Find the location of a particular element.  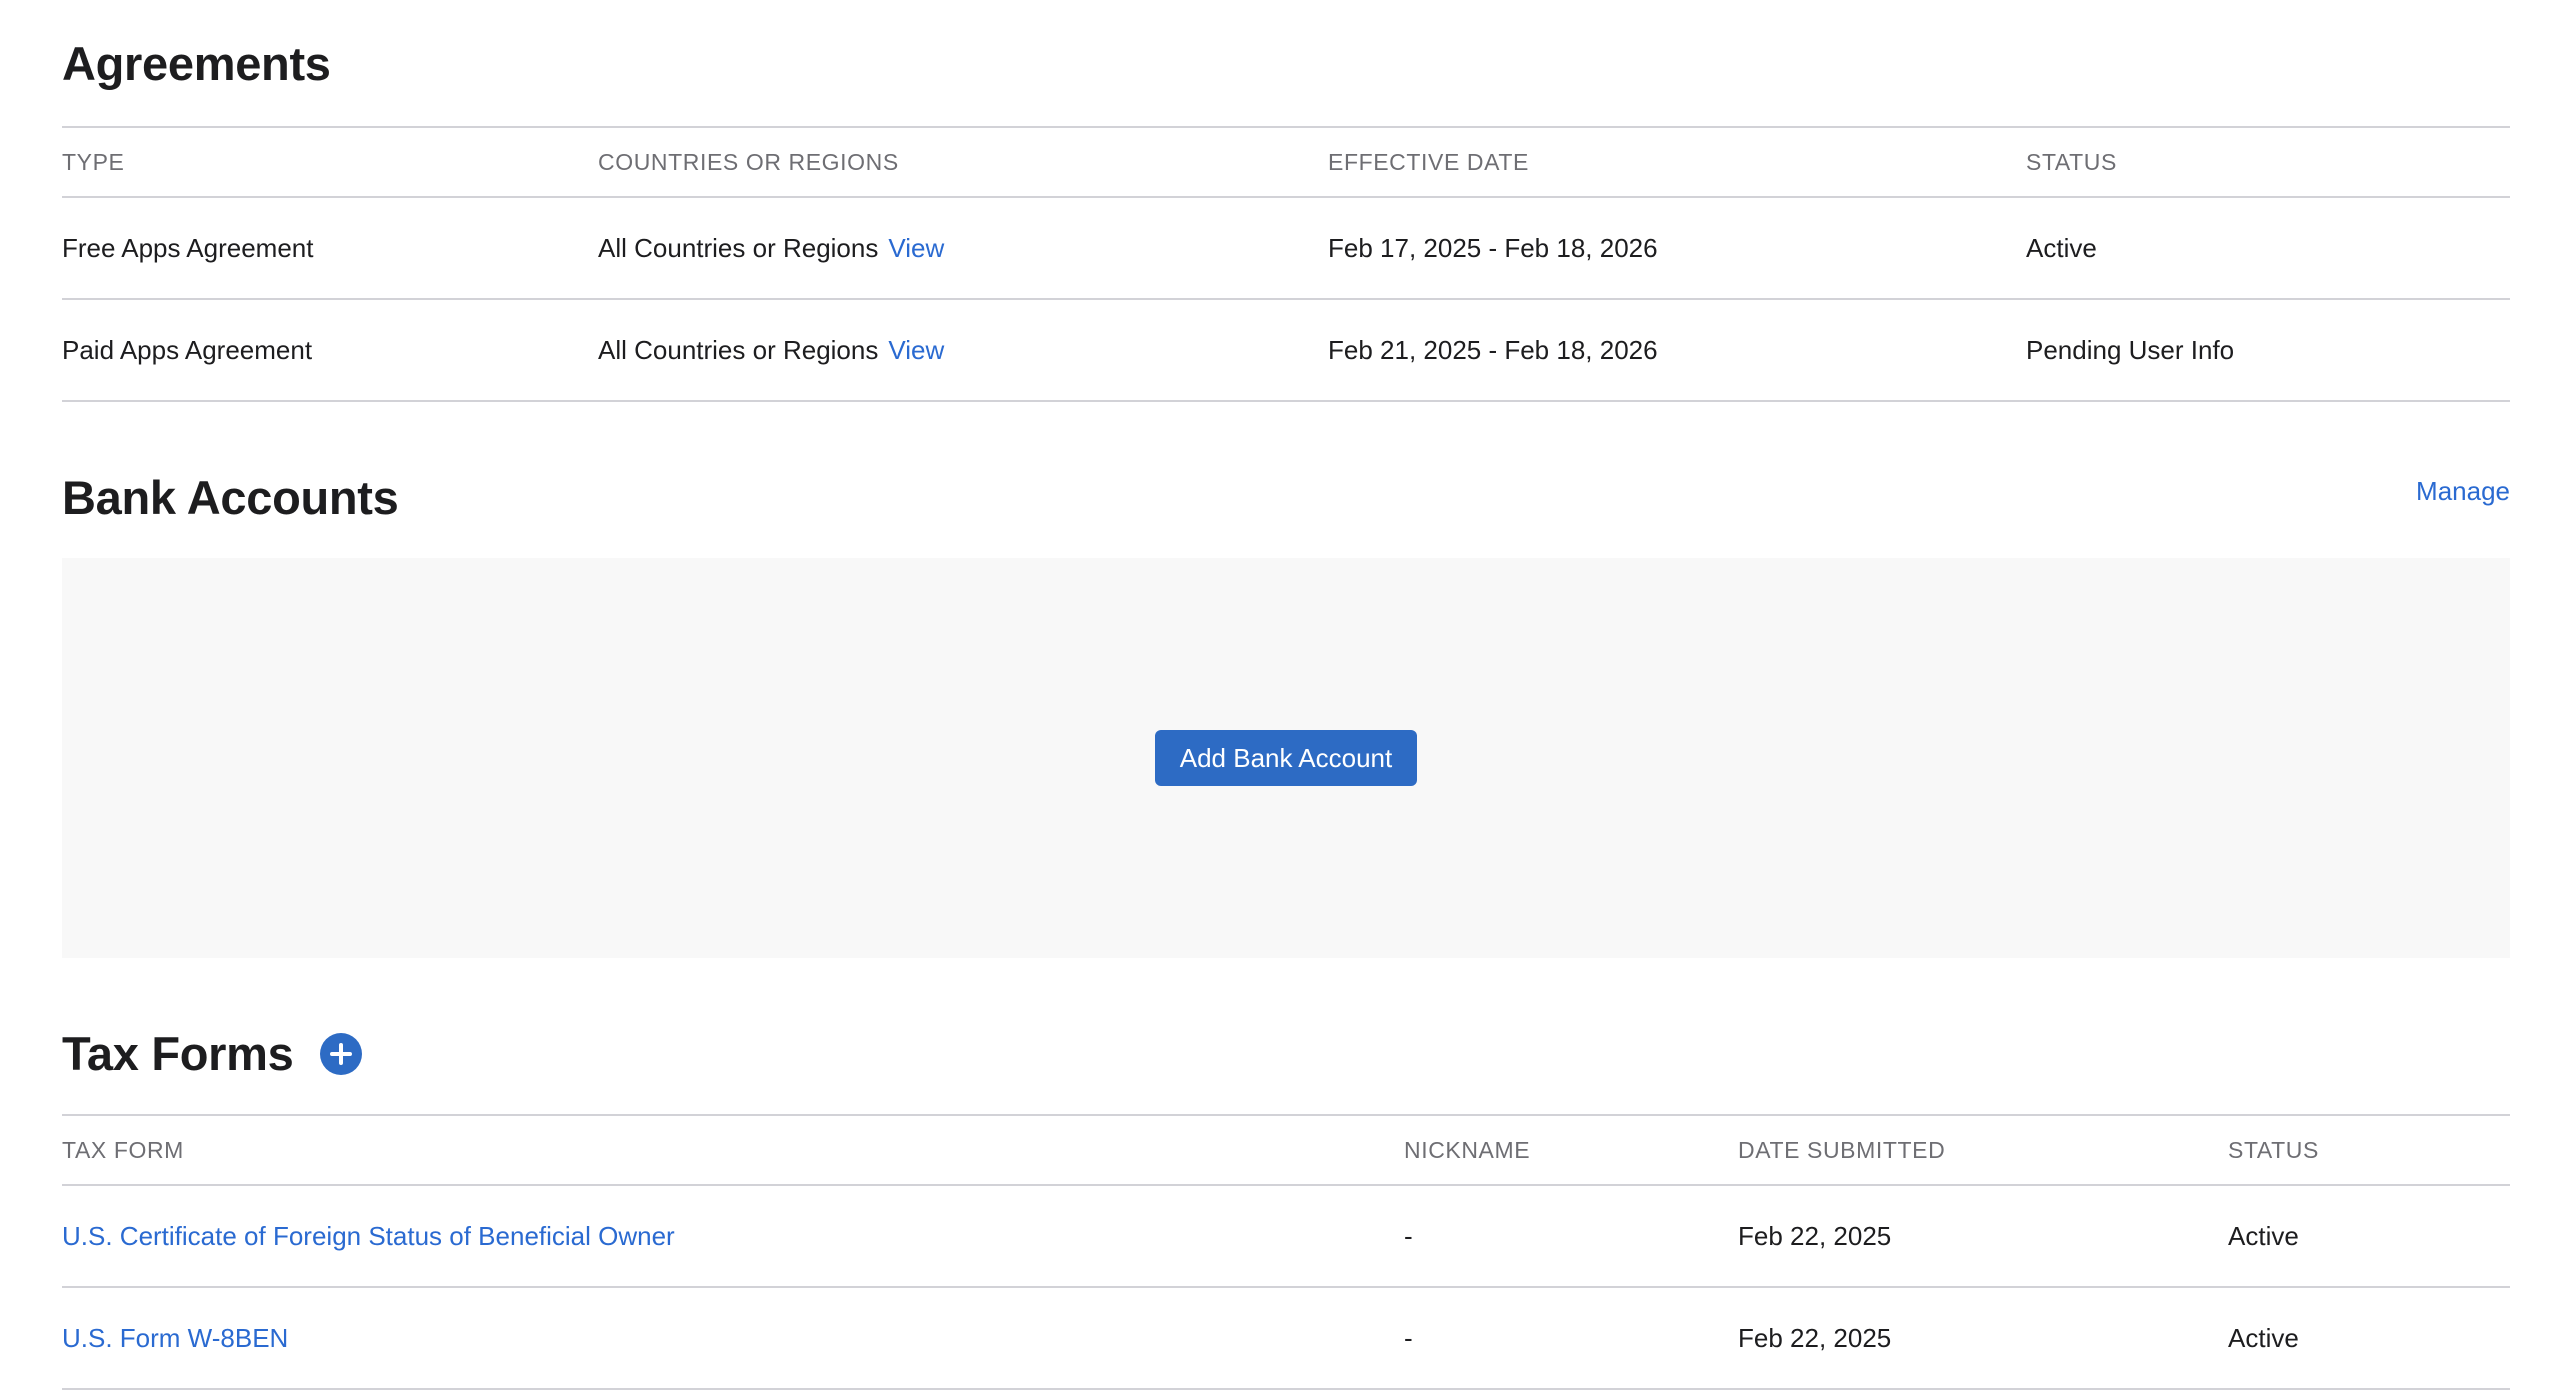

agreement-status: Active is located at coordinates (2061, 247).